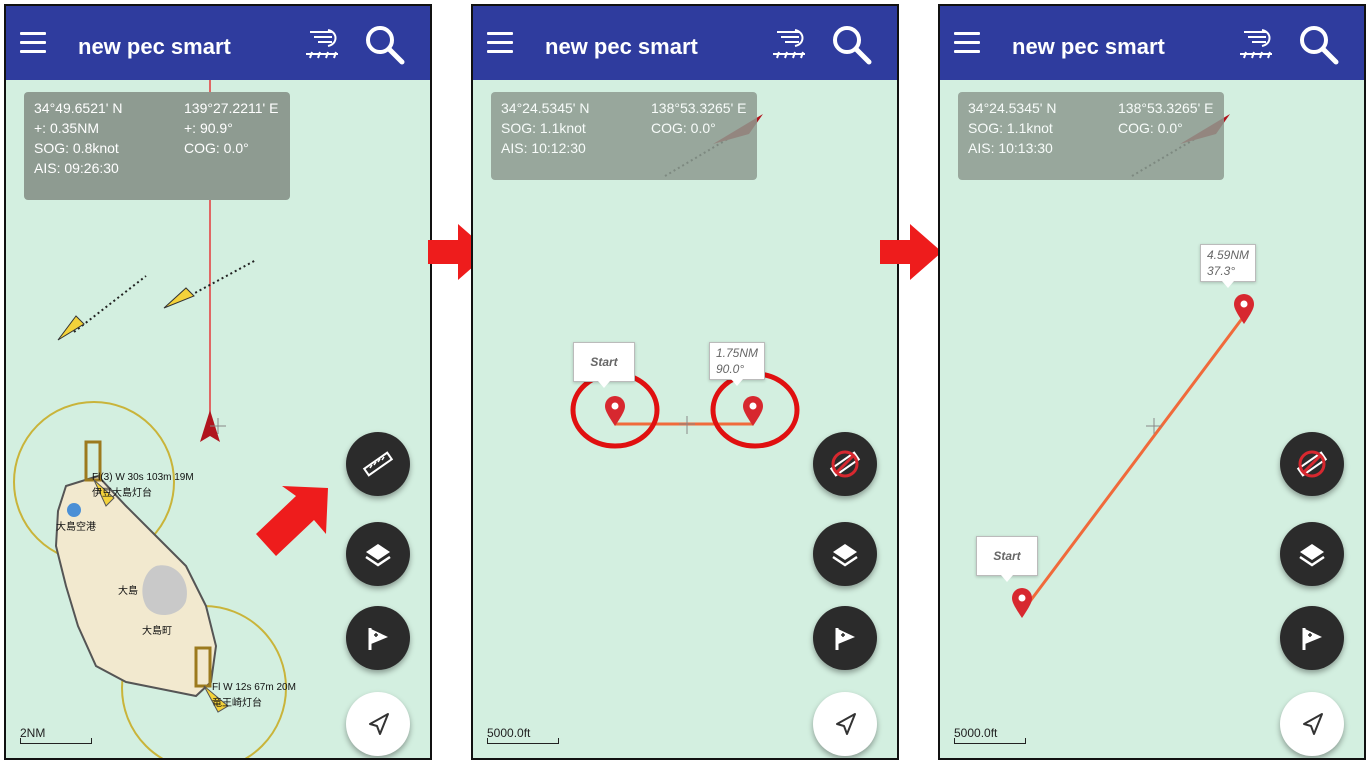 The image size is (1370, 762). What do you see at coordinates (737, 353) in the screenshot?
I see `distance-value: 1.75NM` at bounding box center [737, 353].